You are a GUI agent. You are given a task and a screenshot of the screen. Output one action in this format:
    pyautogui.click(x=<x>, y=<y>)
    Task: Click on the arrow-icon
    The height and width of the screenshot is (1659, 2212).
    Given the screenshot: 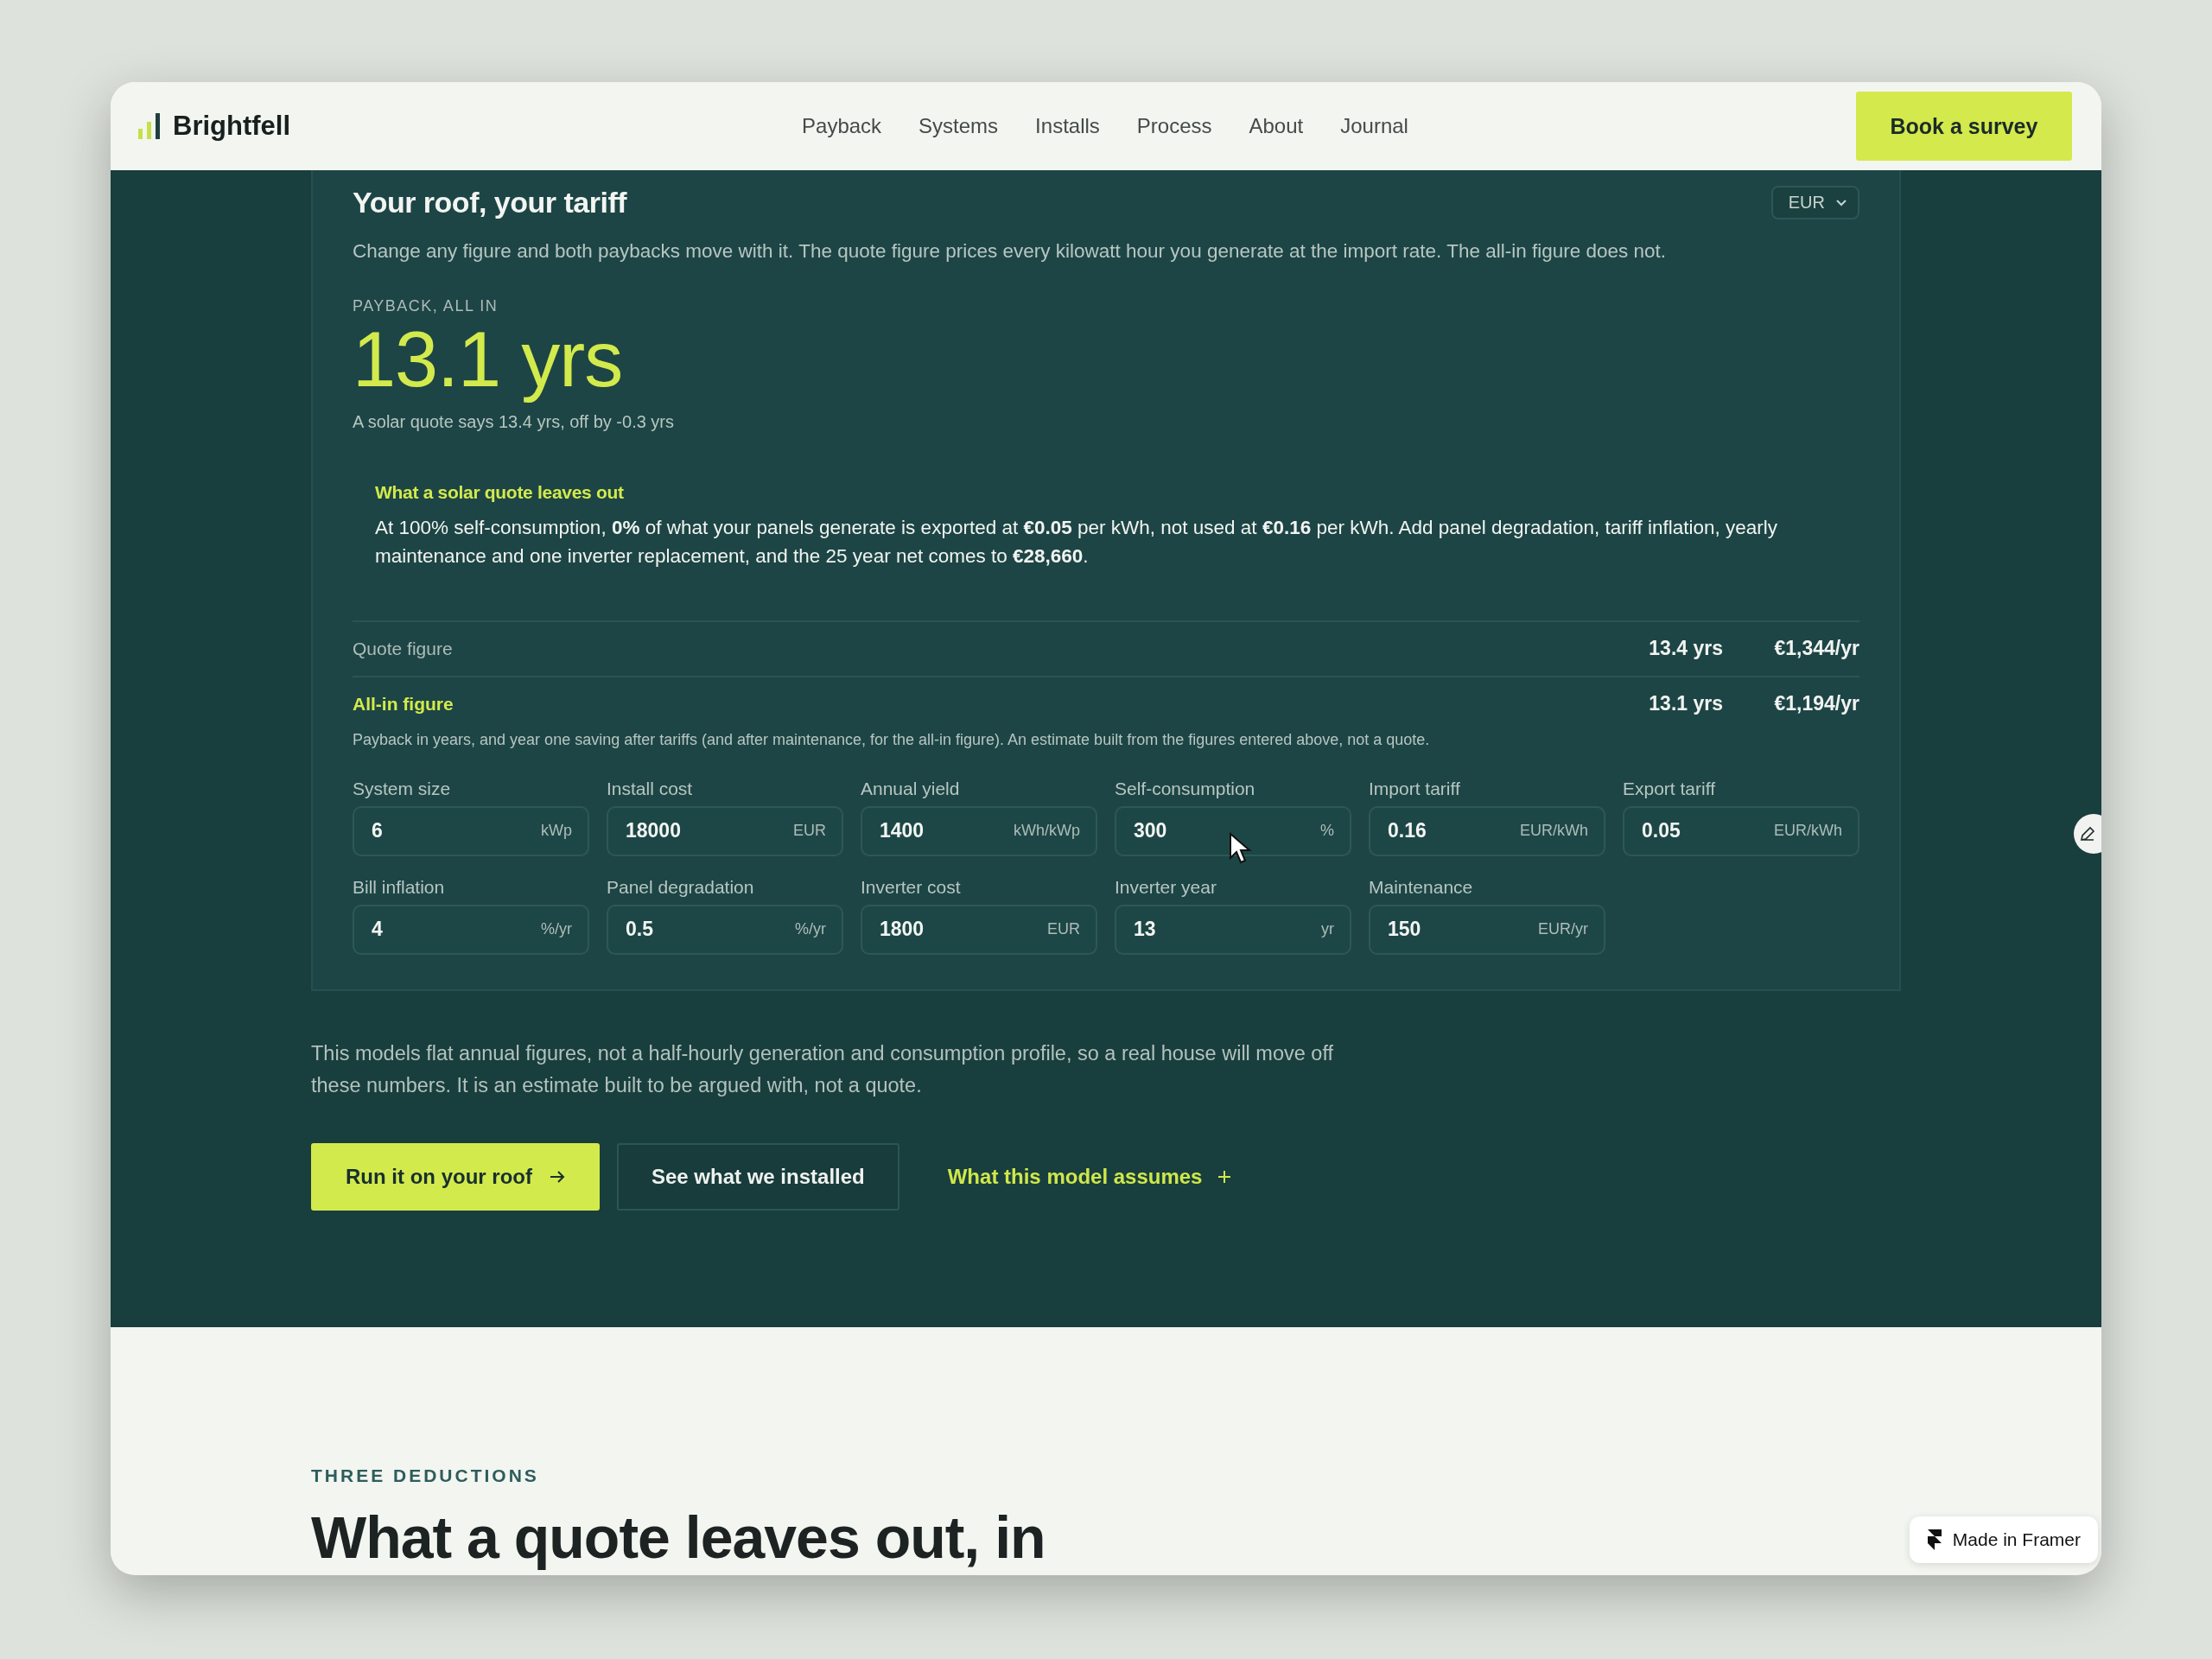 What is the action you would take?
    pyautogui.click(x=557, y=1176)
    